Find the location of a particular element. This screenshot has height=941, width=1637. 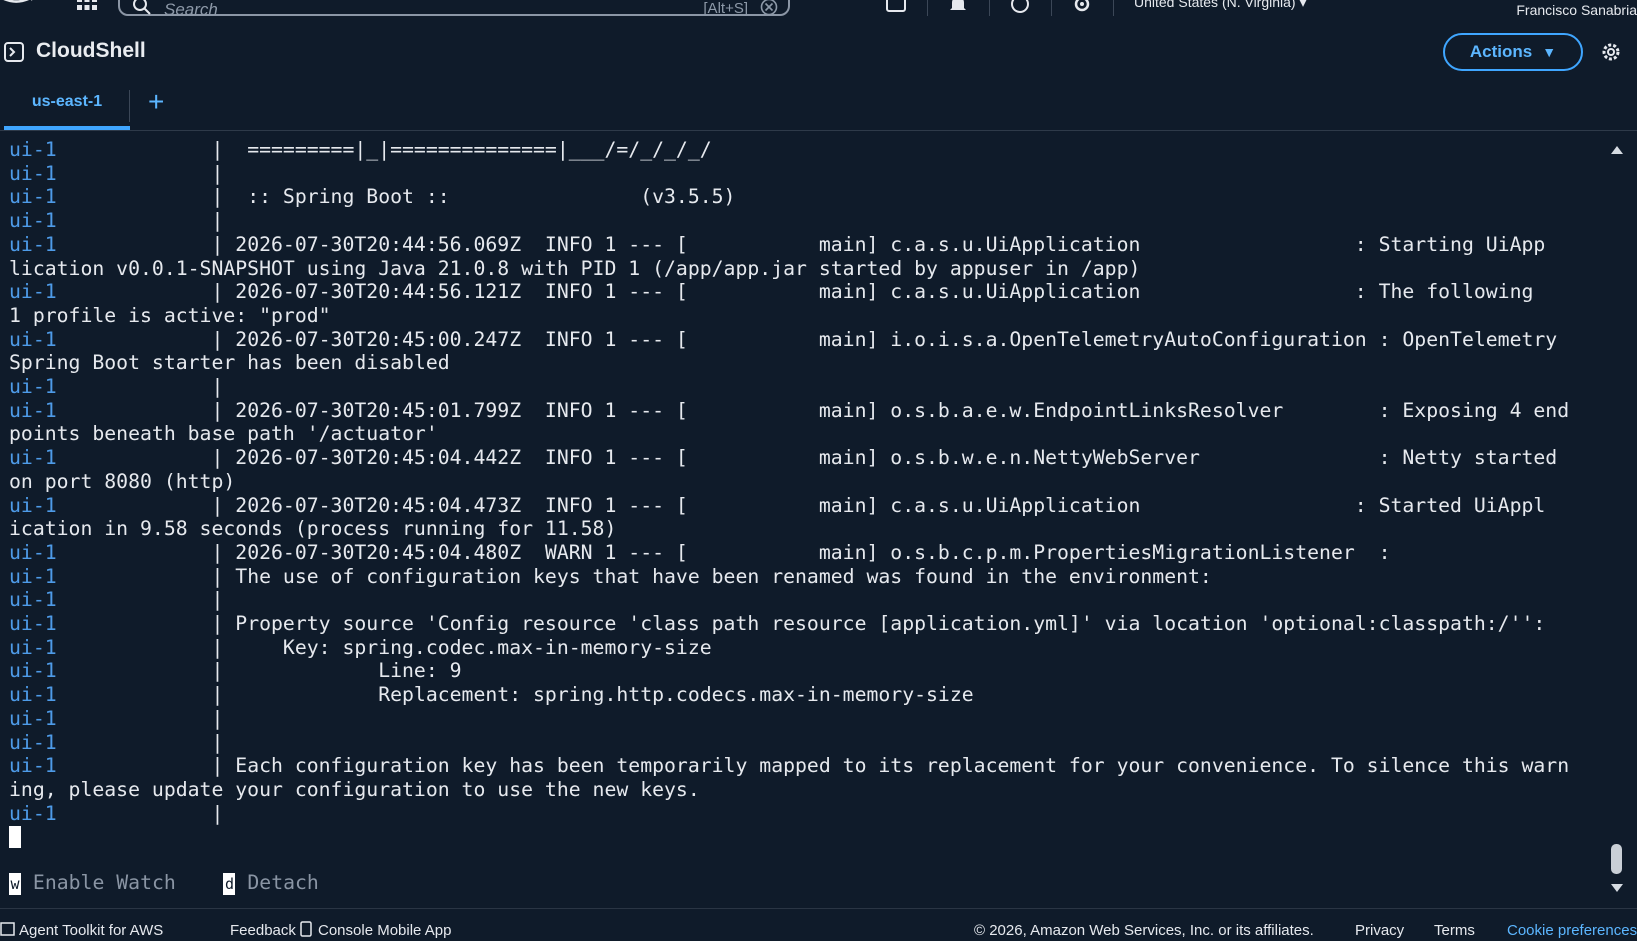

new-tab-button: + is located at coordinates (156, 102).